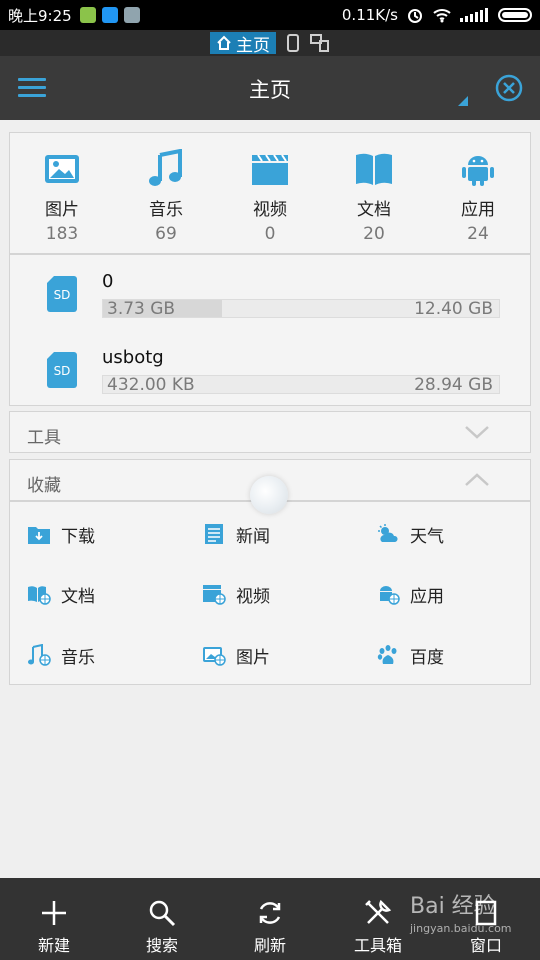 The height and width of the screenshot is (960, 540). What do you see at coordinates (78, 657) in the screenshot?
I see `favorite-name: 音乐` at bounding box center [78, 657].